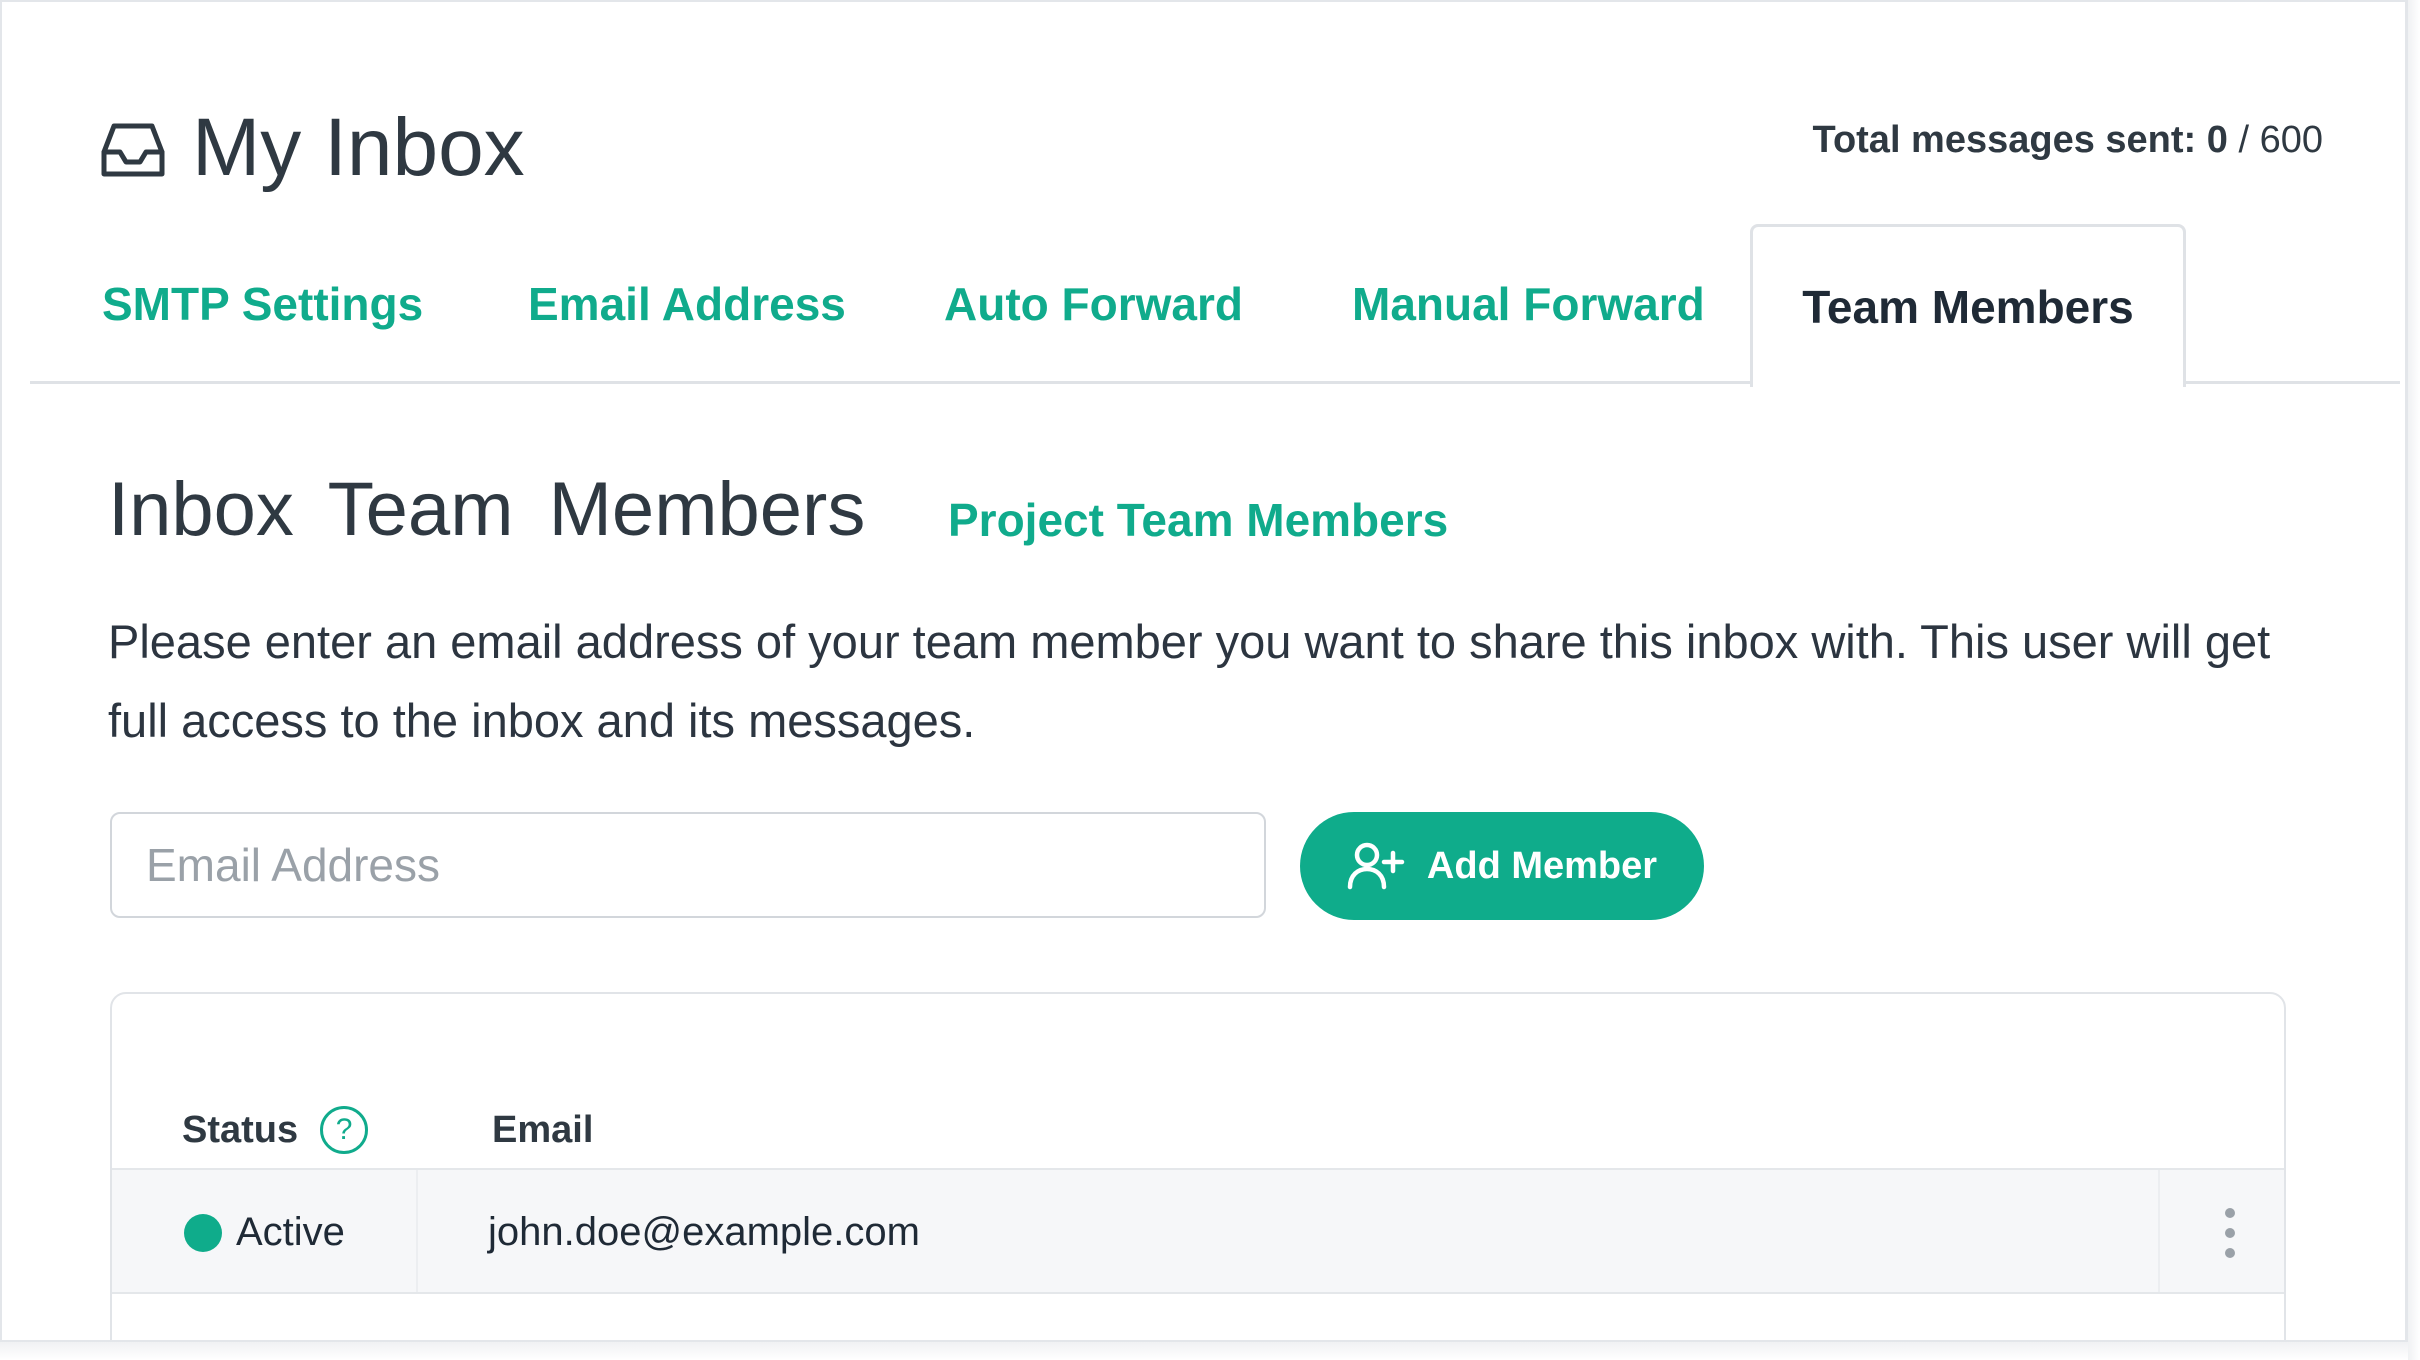 The height and width of the screenshot is (1360, 2420). What do you see at coordinates (487, 509) in the screenshot?
I see `section-title: Inbox Team Members` at bounding box center [487, 509].